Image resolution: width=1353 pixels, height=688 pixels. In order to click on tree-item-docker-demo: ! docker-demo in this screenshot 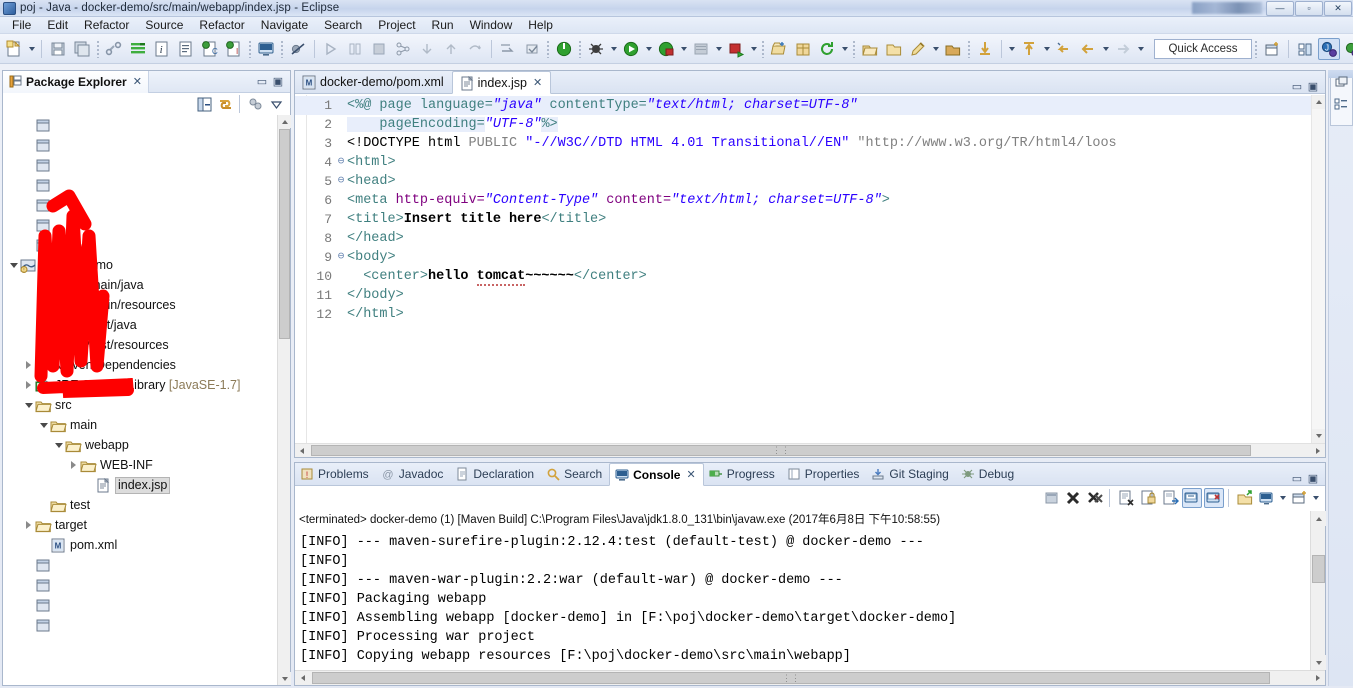, I will do `click(140, 265)`.